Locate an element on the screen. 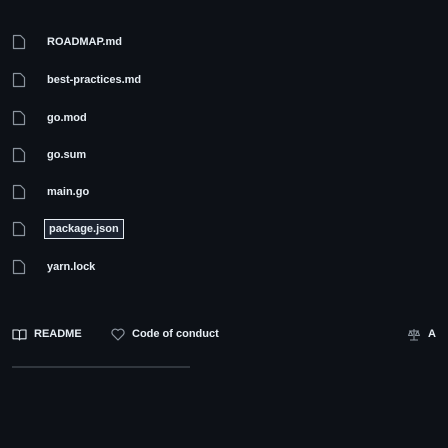 Image resolution: width=448 pixels, height=448 pixels. active-tab-underline is located at coordinates (101, 367).